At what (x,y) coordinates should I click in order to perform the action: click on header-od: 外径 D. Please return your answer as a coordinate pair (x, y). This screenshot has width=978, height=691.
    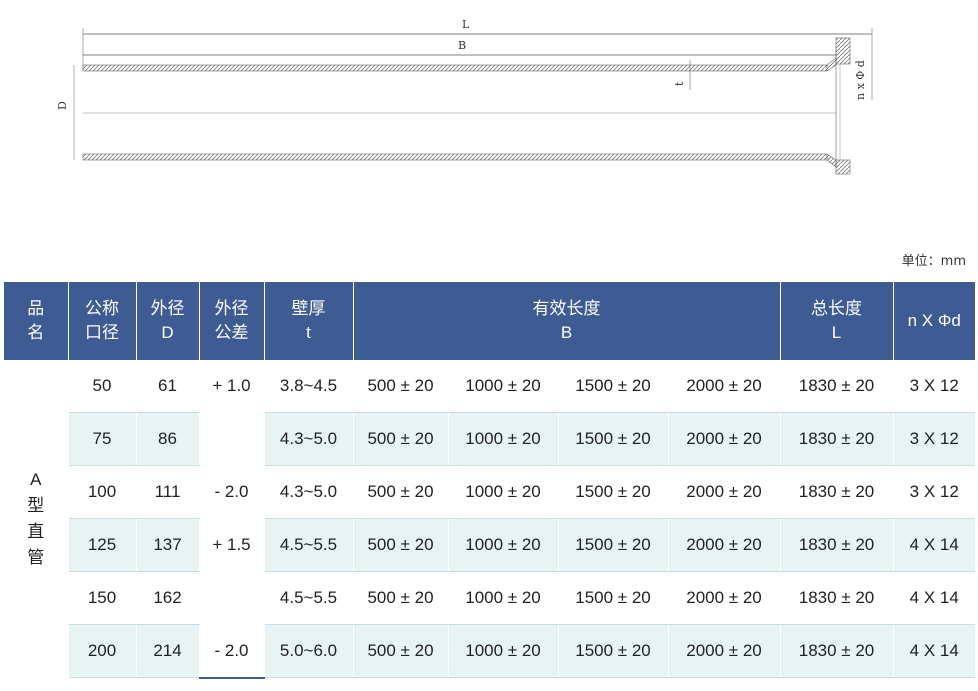
    Looking at the image, I should click on (168, 321).